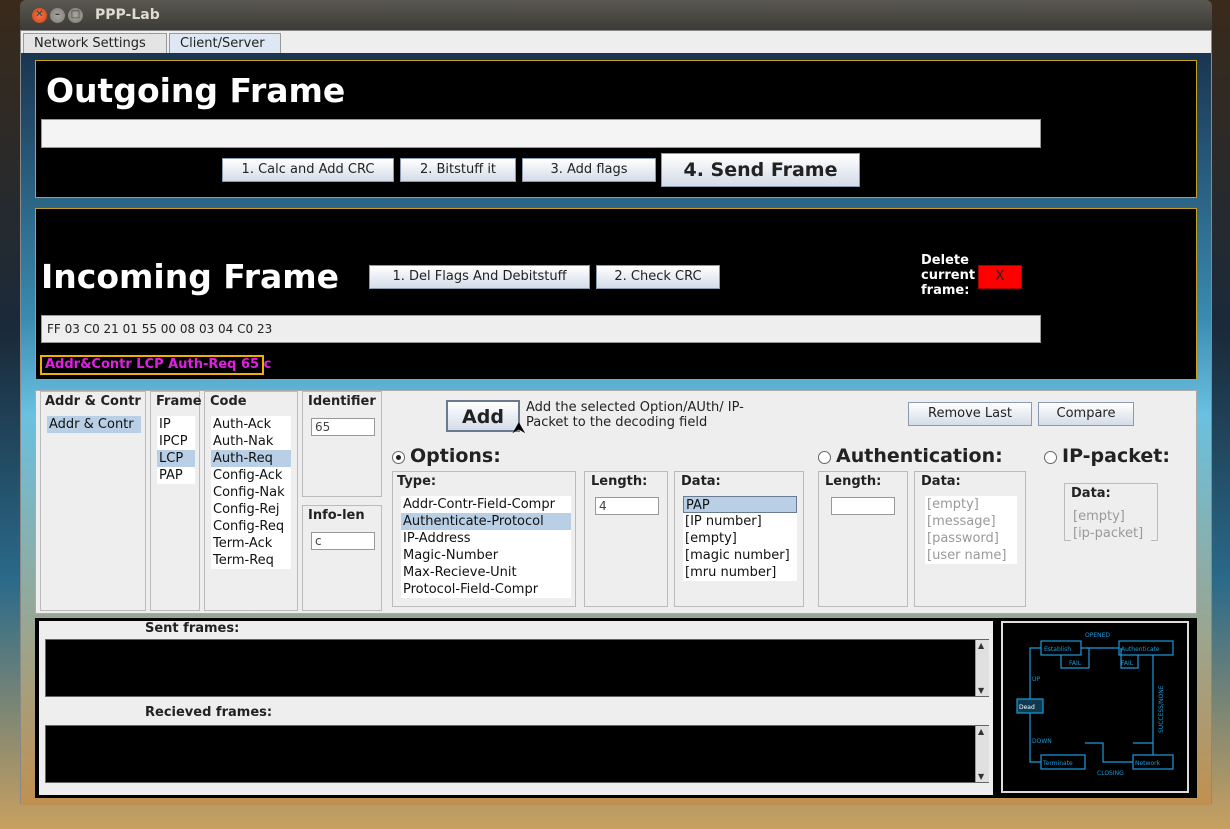 The width and height of the screenshot is (1230, 829). What do you see at coordinates (486, 572) in the screenshot?
I see `list-item: Max-Recieve-Unit` at bounding box center [486, 572].